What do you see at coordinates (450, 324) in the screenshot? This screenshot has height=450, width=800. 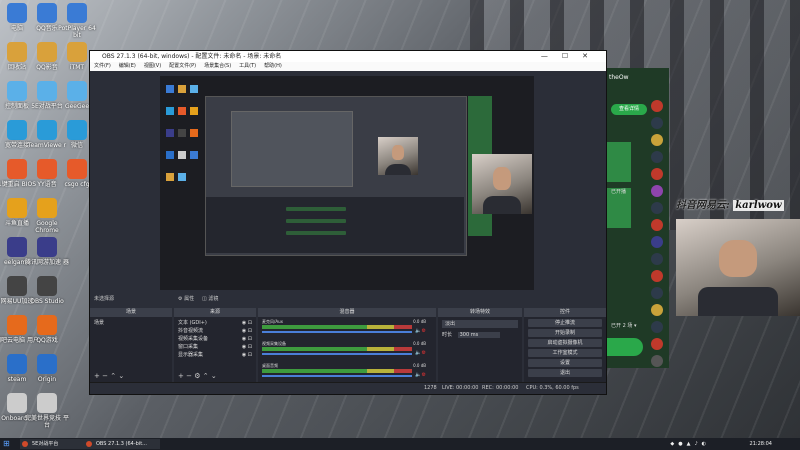 I see `transition-value: 淡出` at bounding box center [450, 324].